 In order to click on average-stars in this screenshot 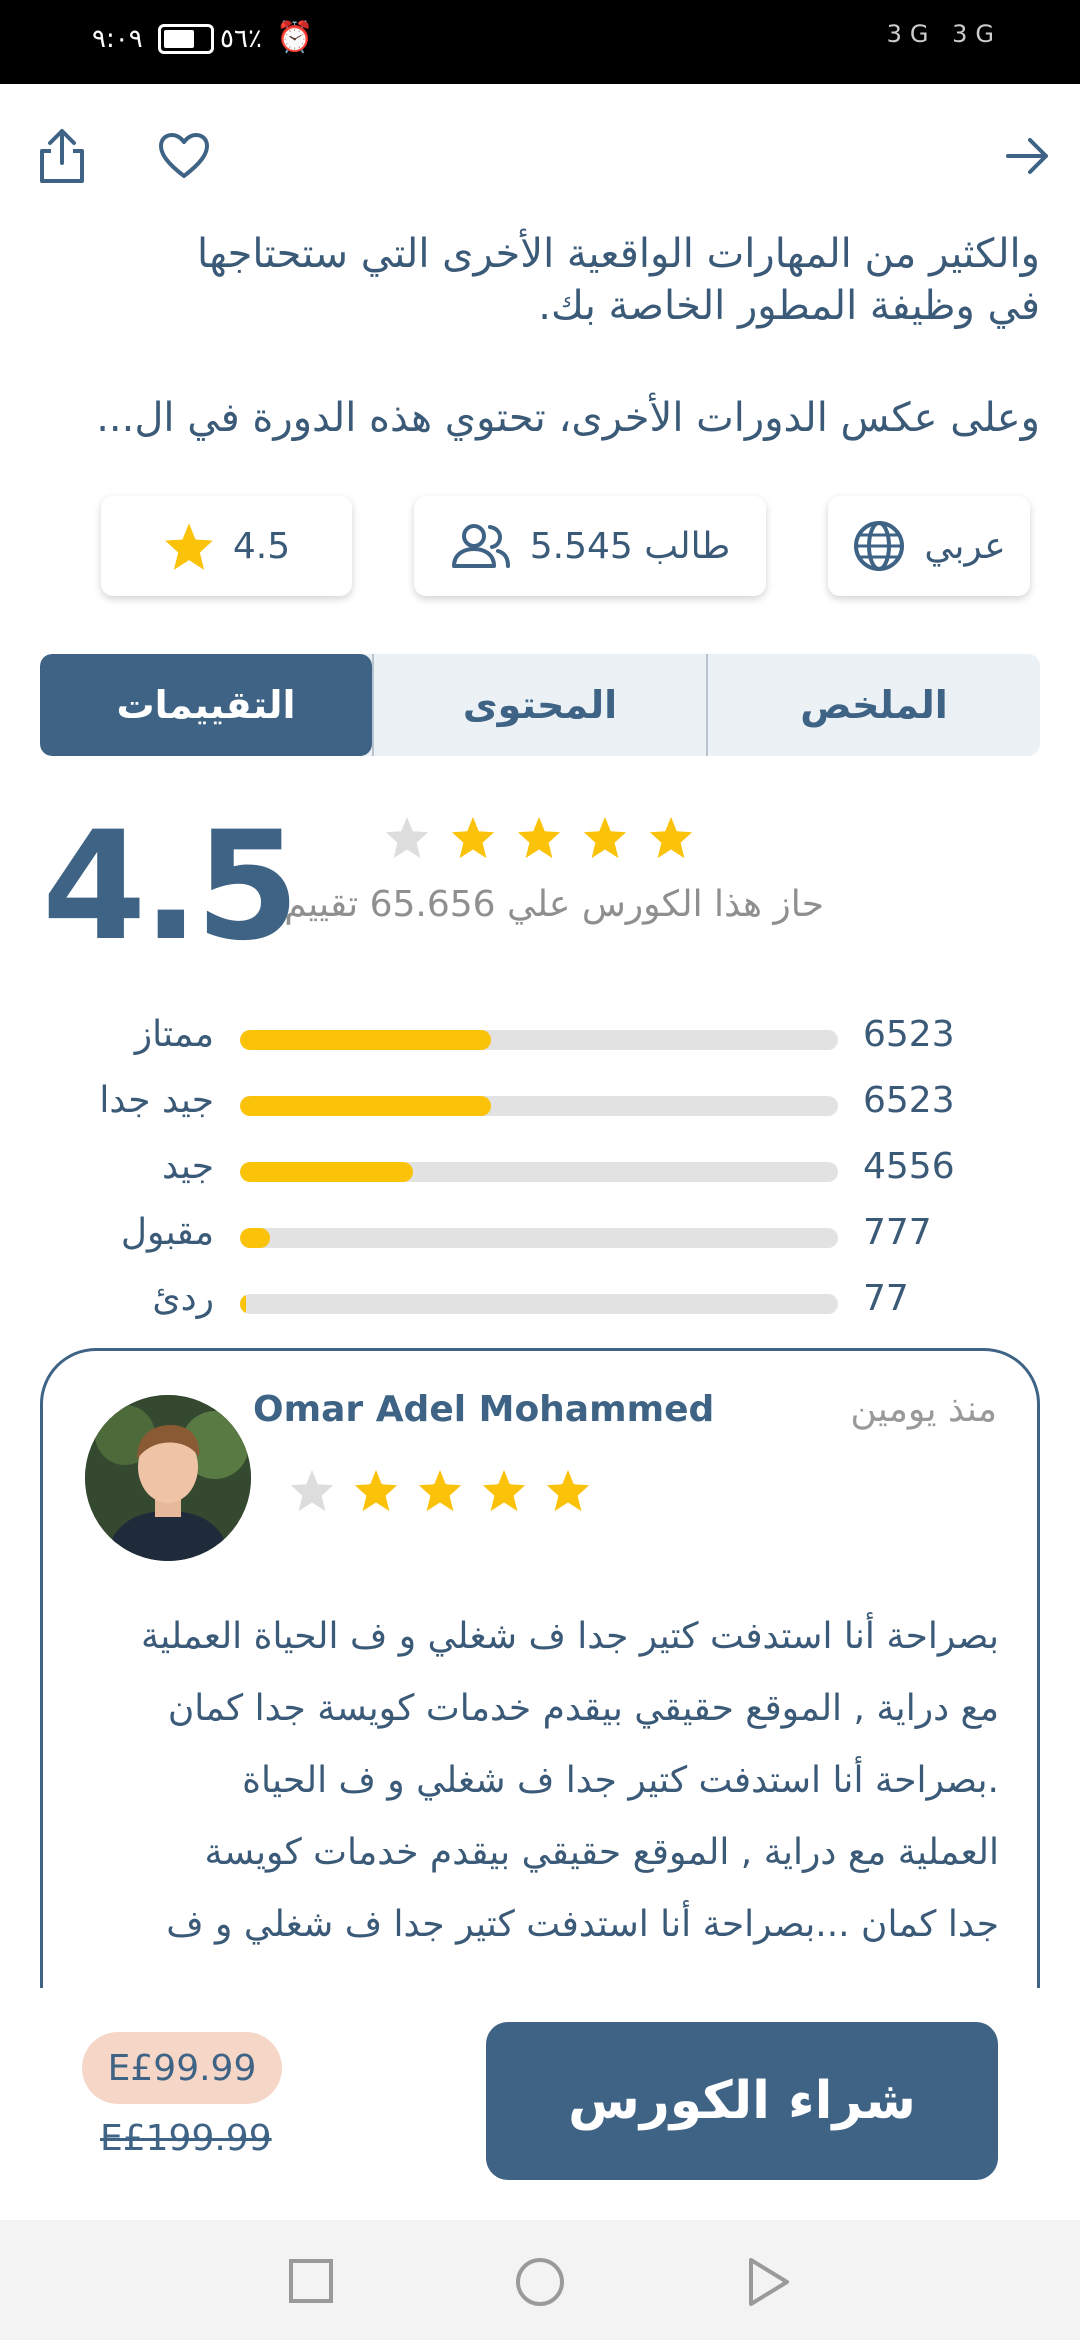, I will do `click(539, 837)`.